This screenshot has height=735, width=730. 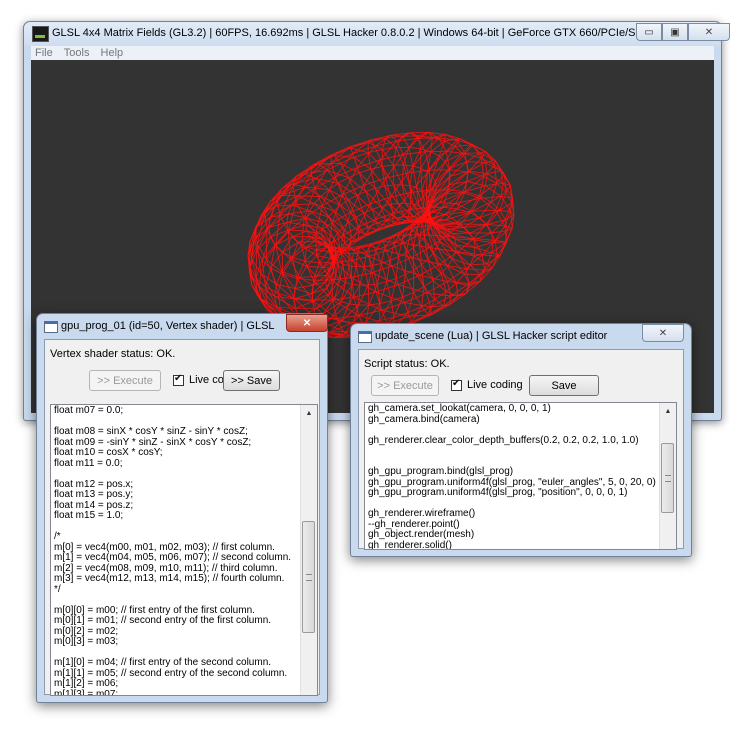 What do you see at coordinates (44, 53) in the screenshot?
I see `menu-file: File` at bounding box center [44, 53].